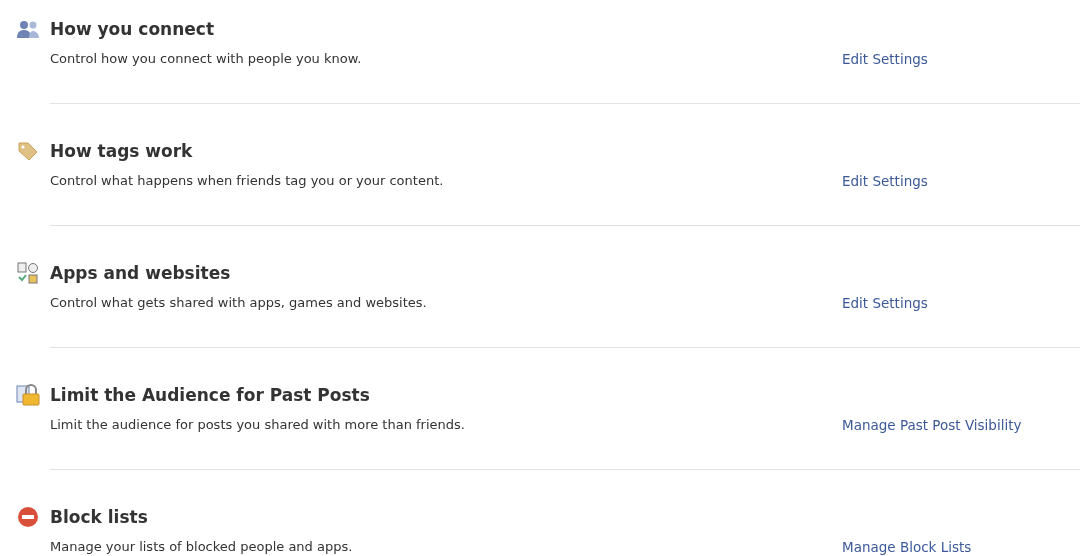  I want to click on apps-icon, so click(28, 273).